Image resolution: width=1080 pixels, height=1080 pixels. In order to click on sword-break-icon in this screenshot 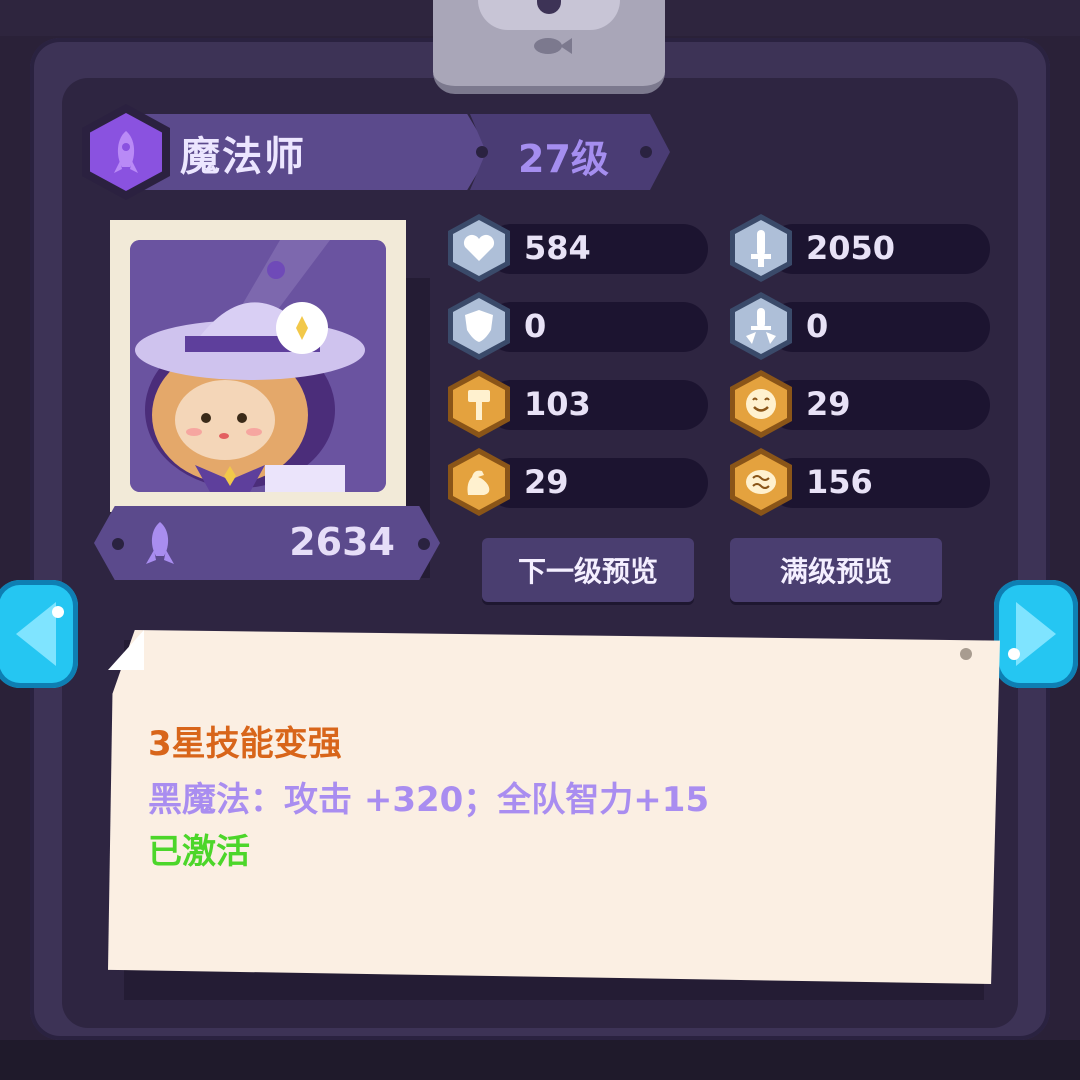, I will do `click(761, 326)`.